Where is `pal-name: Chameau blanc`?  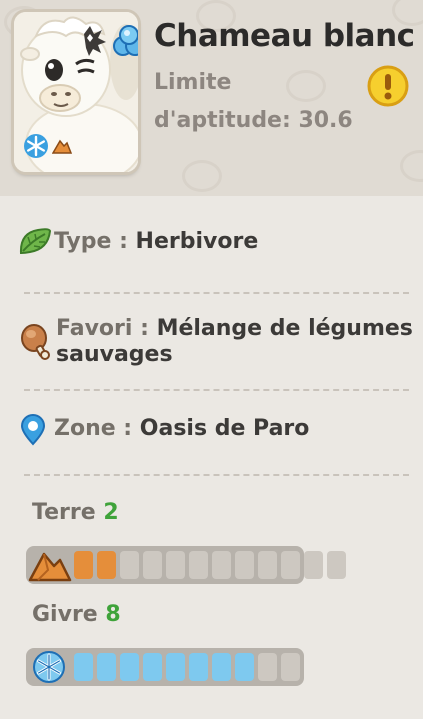 pal-name: Chameau blanc is located at coordinates (284, 36).